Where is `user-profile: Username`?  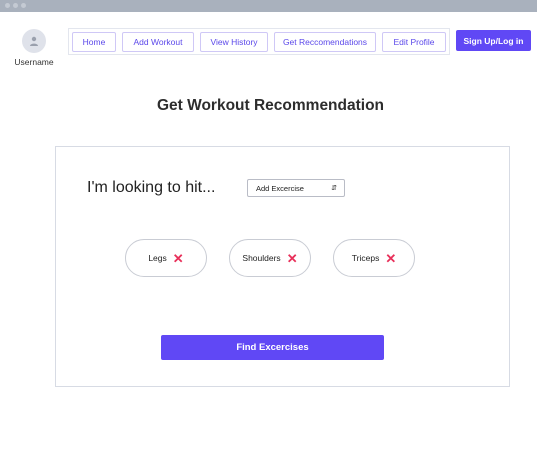
user-profile: Username is located at coordinates (34, 48).